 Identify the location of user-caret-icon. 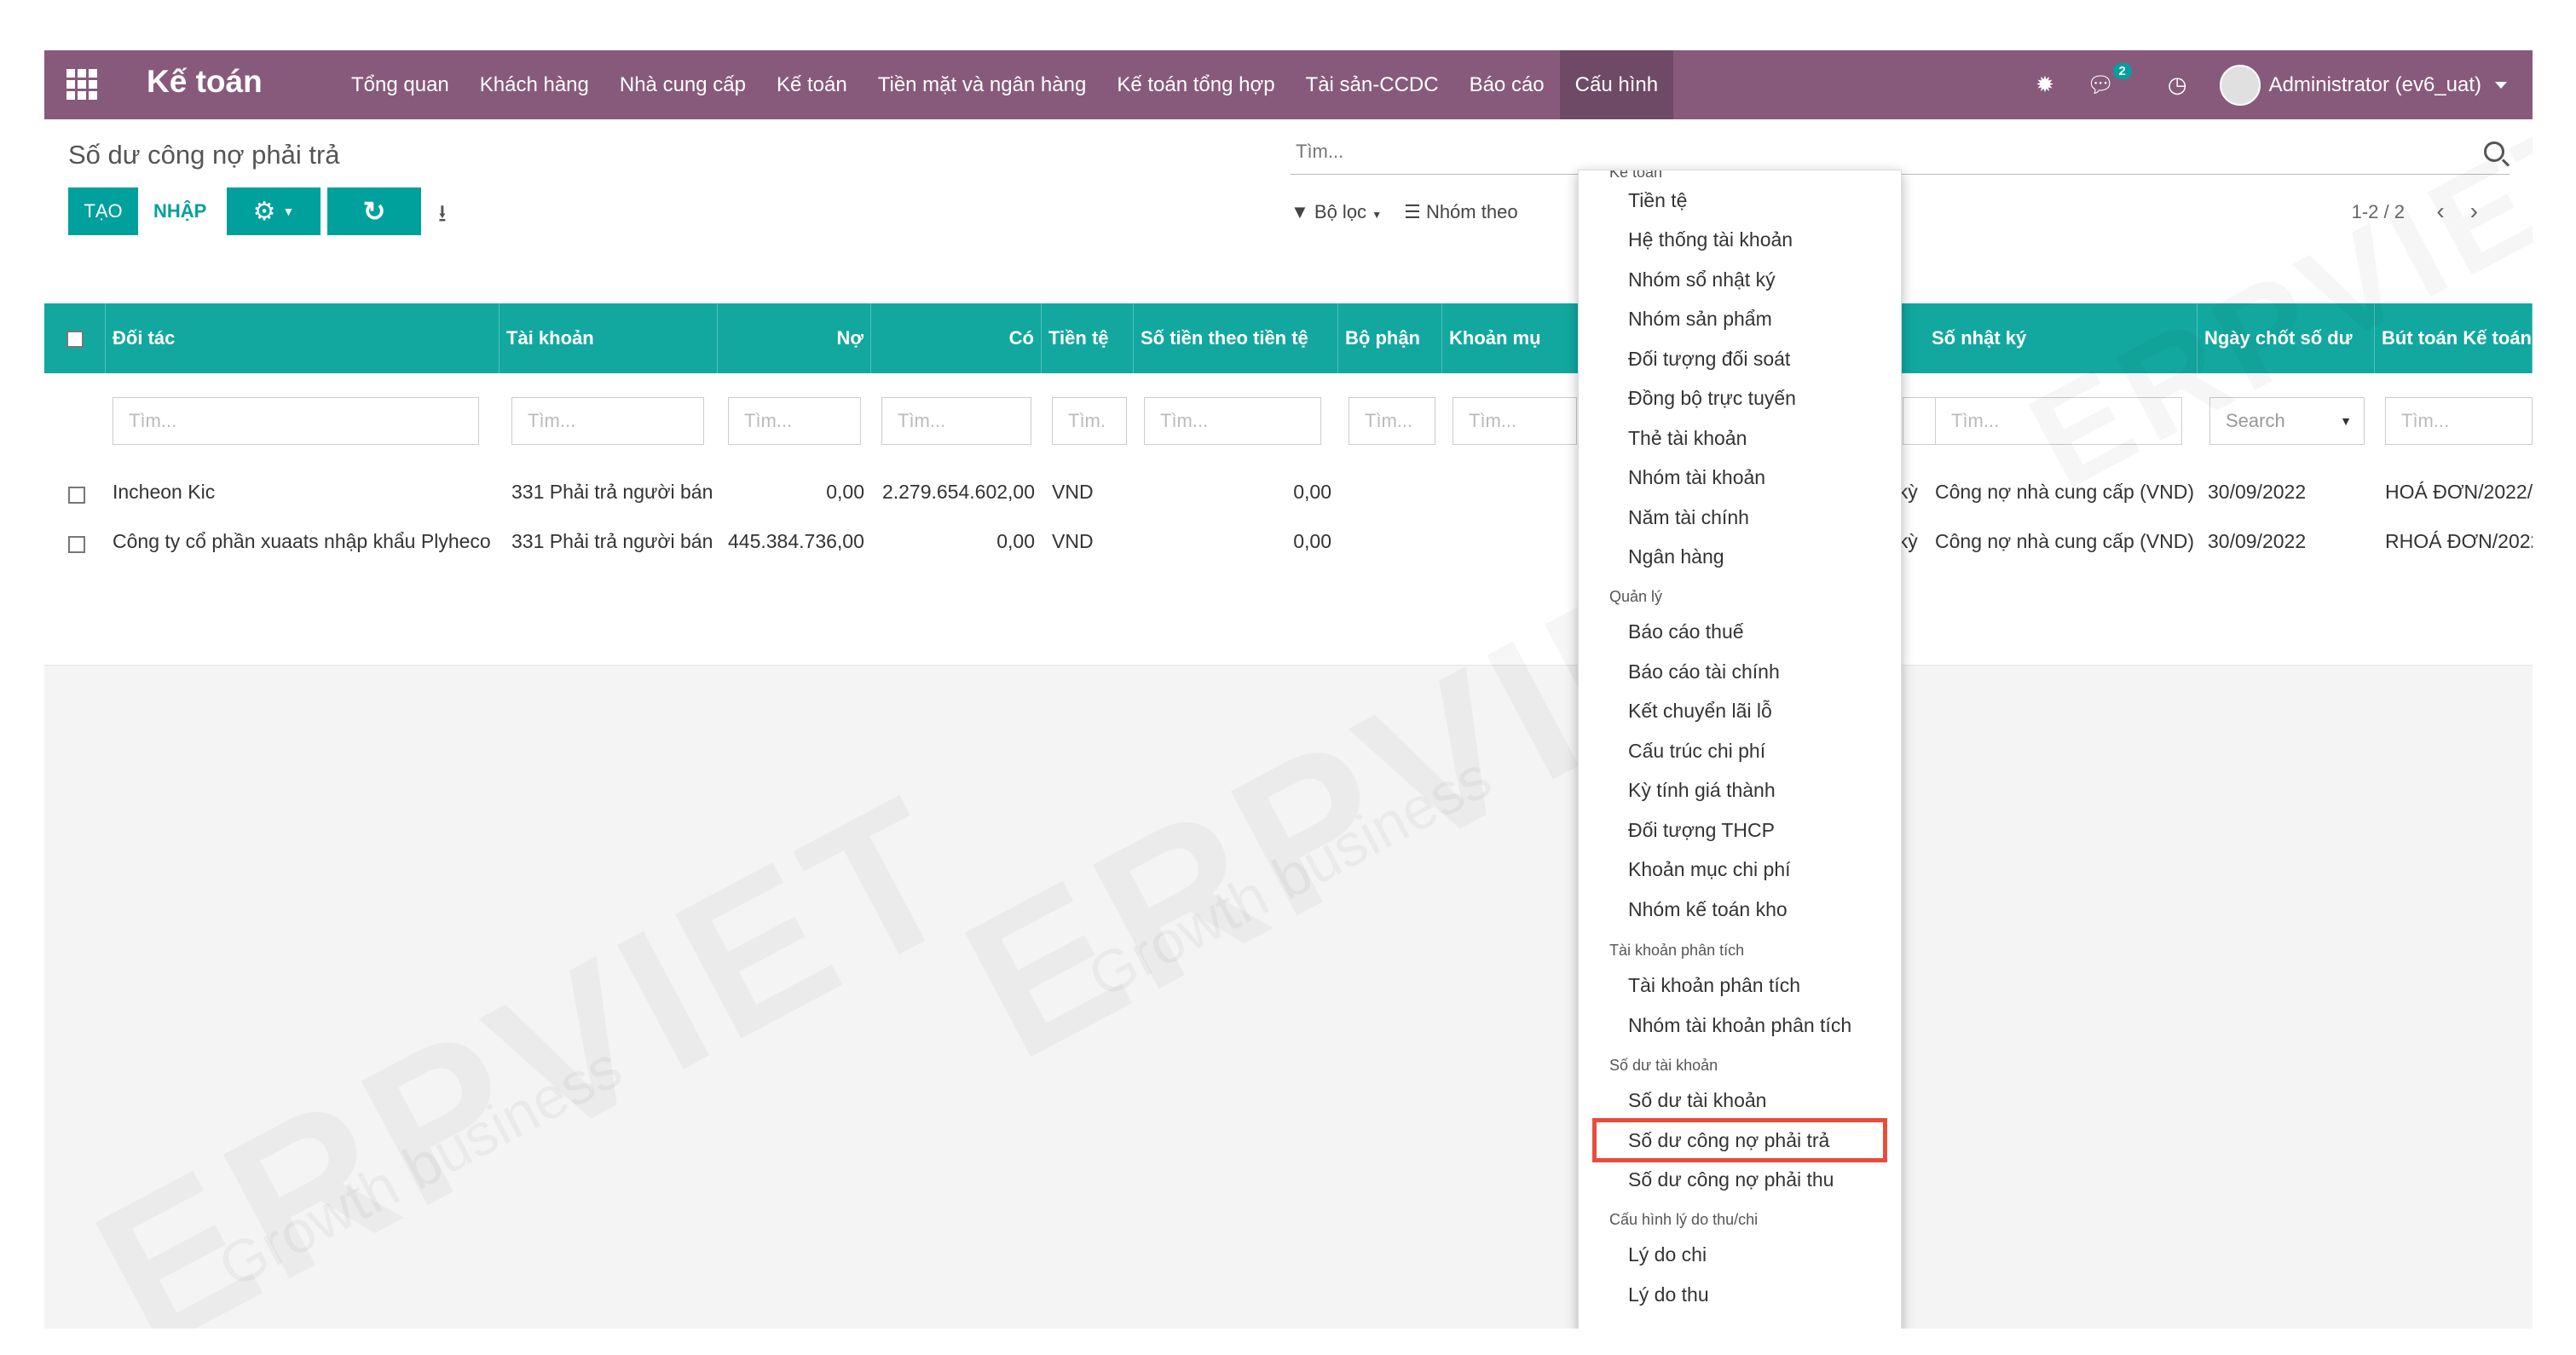
(2501, 85).